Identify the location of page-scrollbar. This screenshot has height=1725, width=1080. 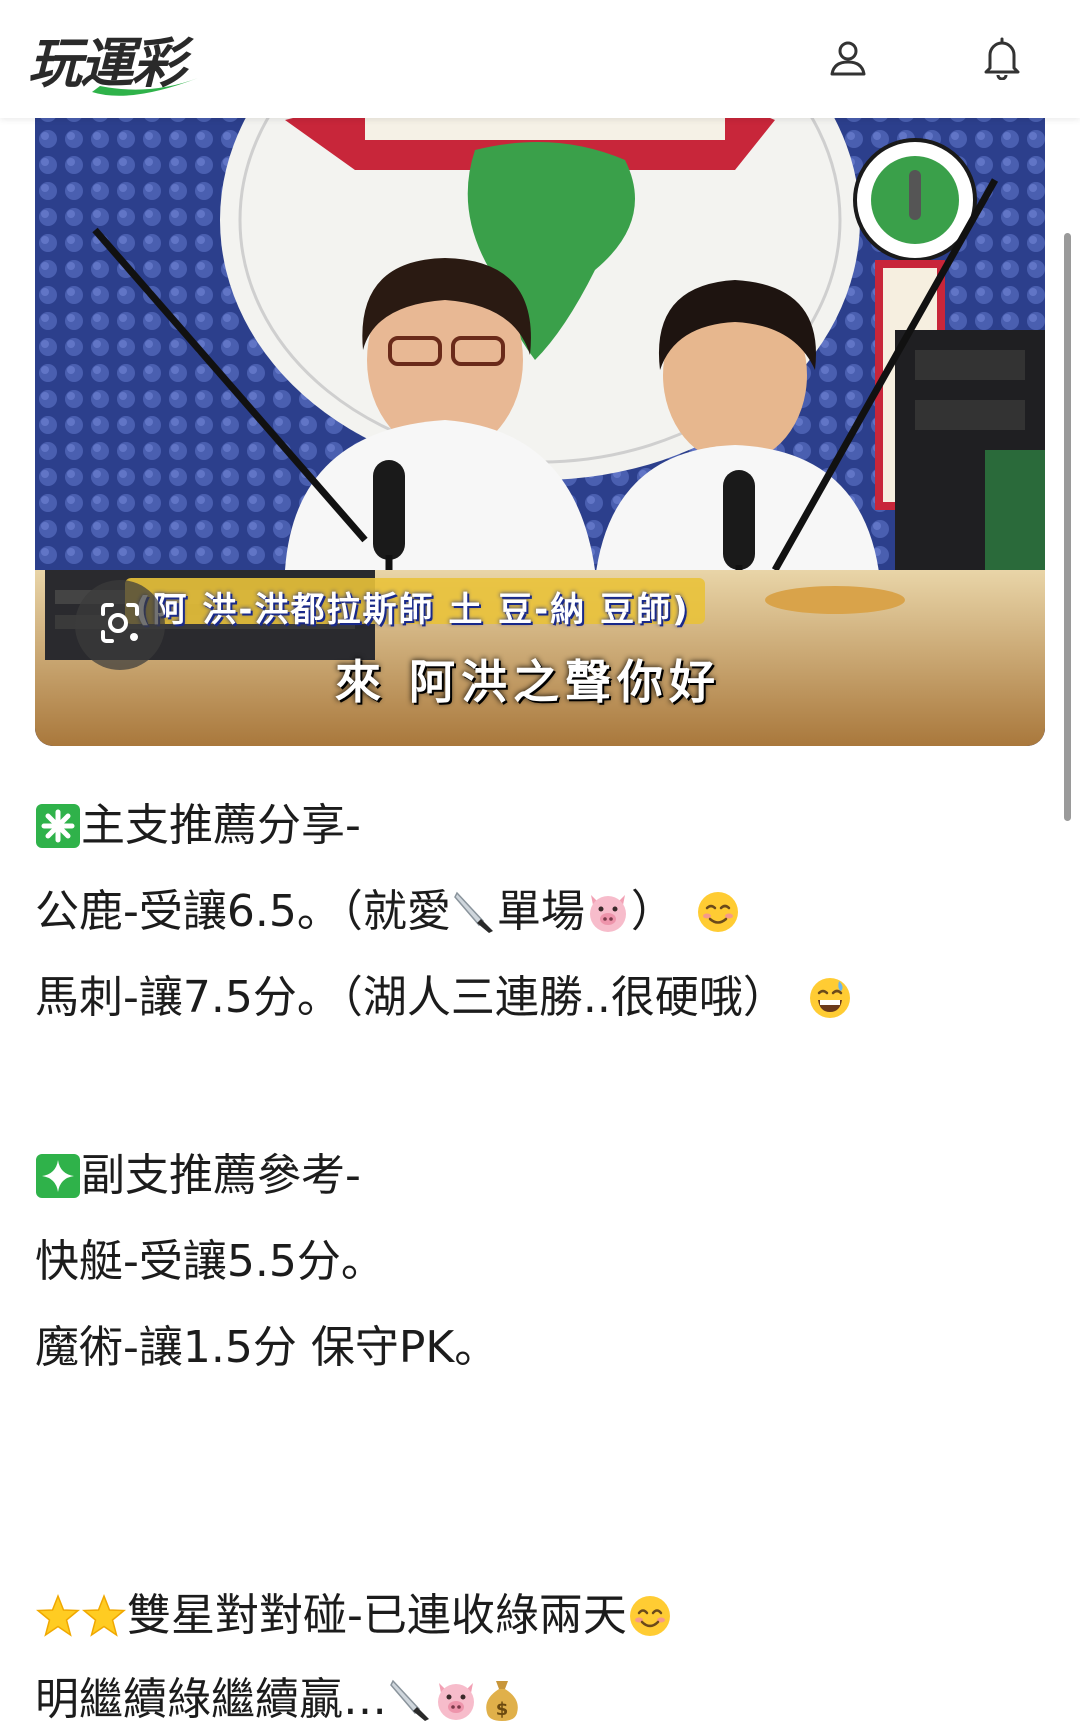
(1067, 527).